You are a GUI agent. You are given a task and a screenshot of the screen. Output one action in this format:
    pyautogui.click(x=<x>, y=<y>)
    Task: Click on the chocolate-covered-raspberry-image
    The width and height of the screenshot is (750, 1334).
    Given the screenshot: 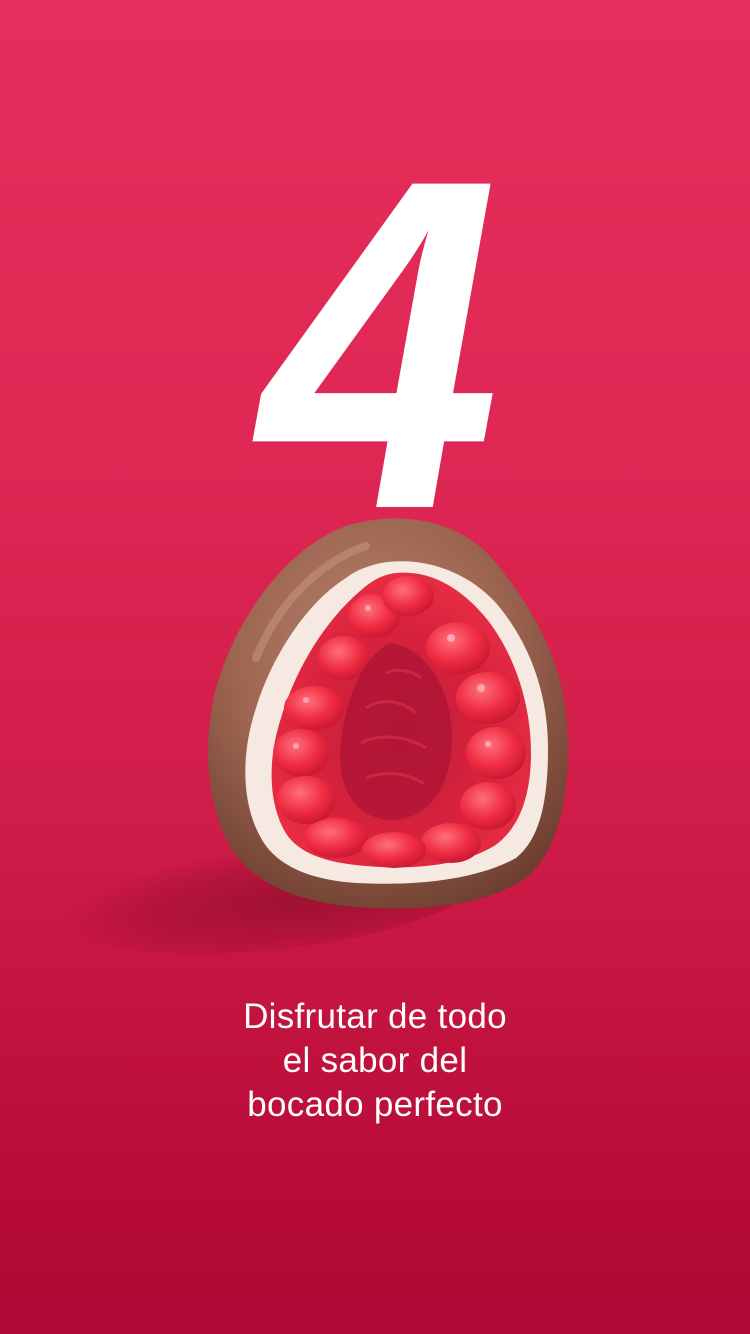 What is the action you would take?
    pyautogui.click(x=388, y=713)
    